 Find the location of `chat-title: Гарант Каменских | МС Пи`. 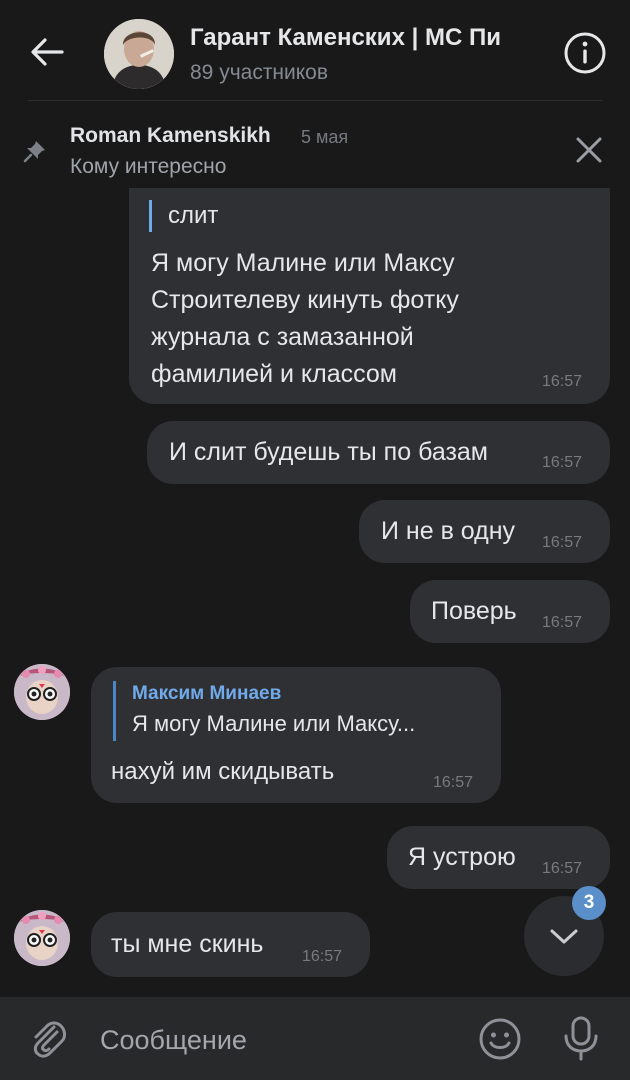

chat-title: Гарант Каменских | МС Пи is located at coordinates (365, 38).